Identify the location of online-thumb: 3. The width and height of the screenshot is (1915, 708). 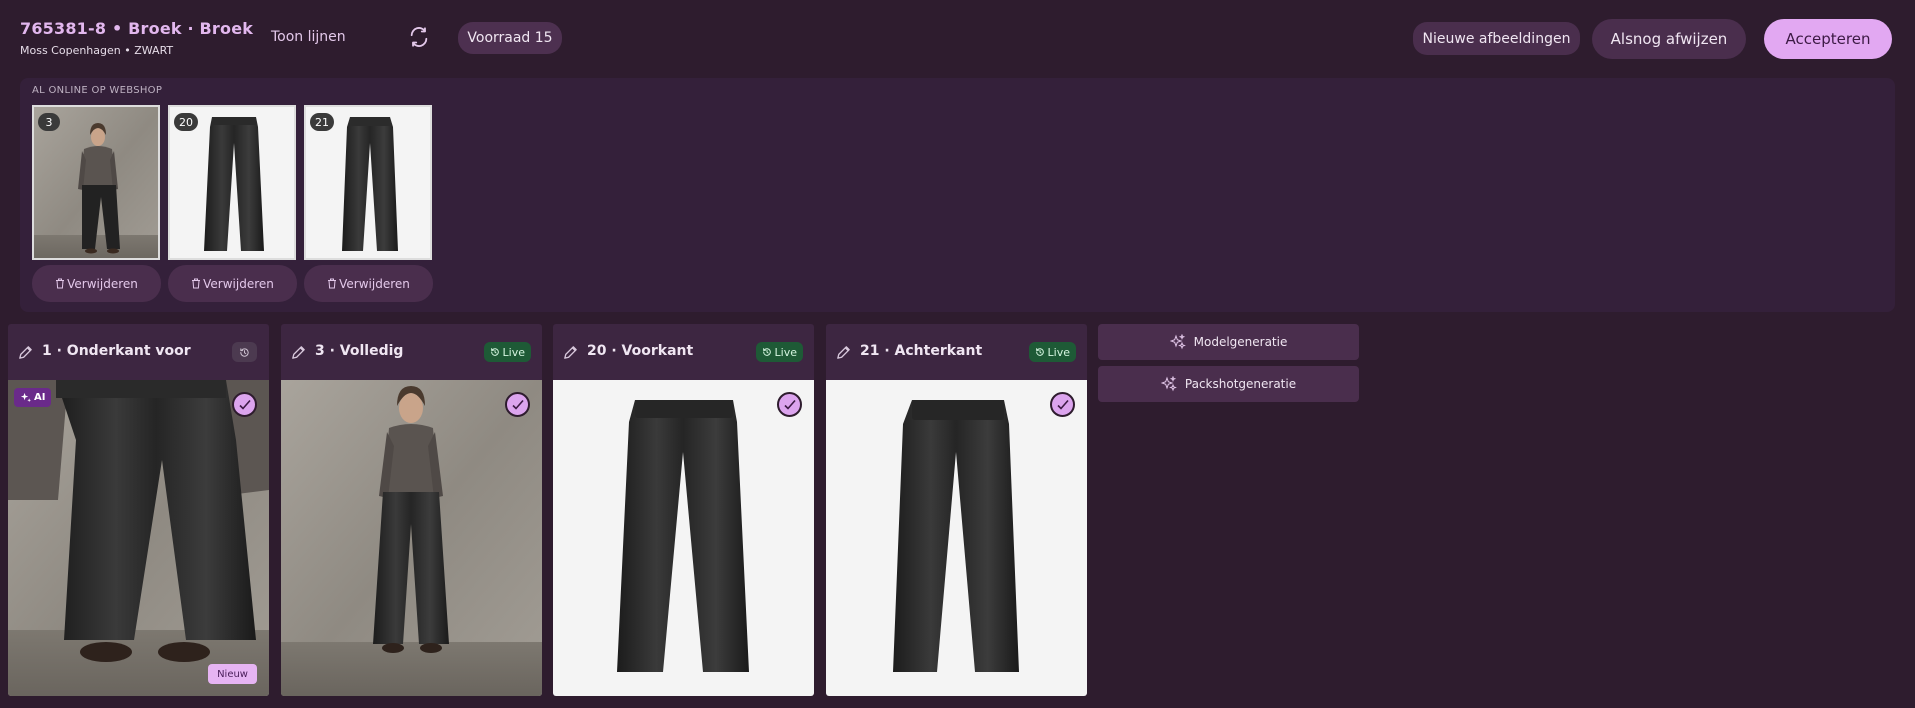
(96, 182).